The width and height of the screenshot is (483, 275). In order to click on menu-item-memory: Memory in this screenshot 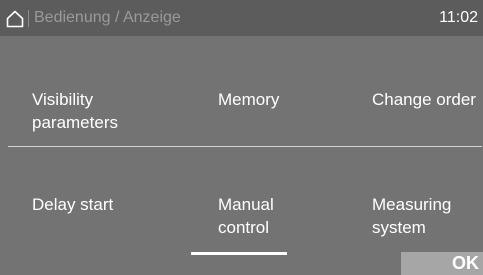, I will do `click(248, 99)`.